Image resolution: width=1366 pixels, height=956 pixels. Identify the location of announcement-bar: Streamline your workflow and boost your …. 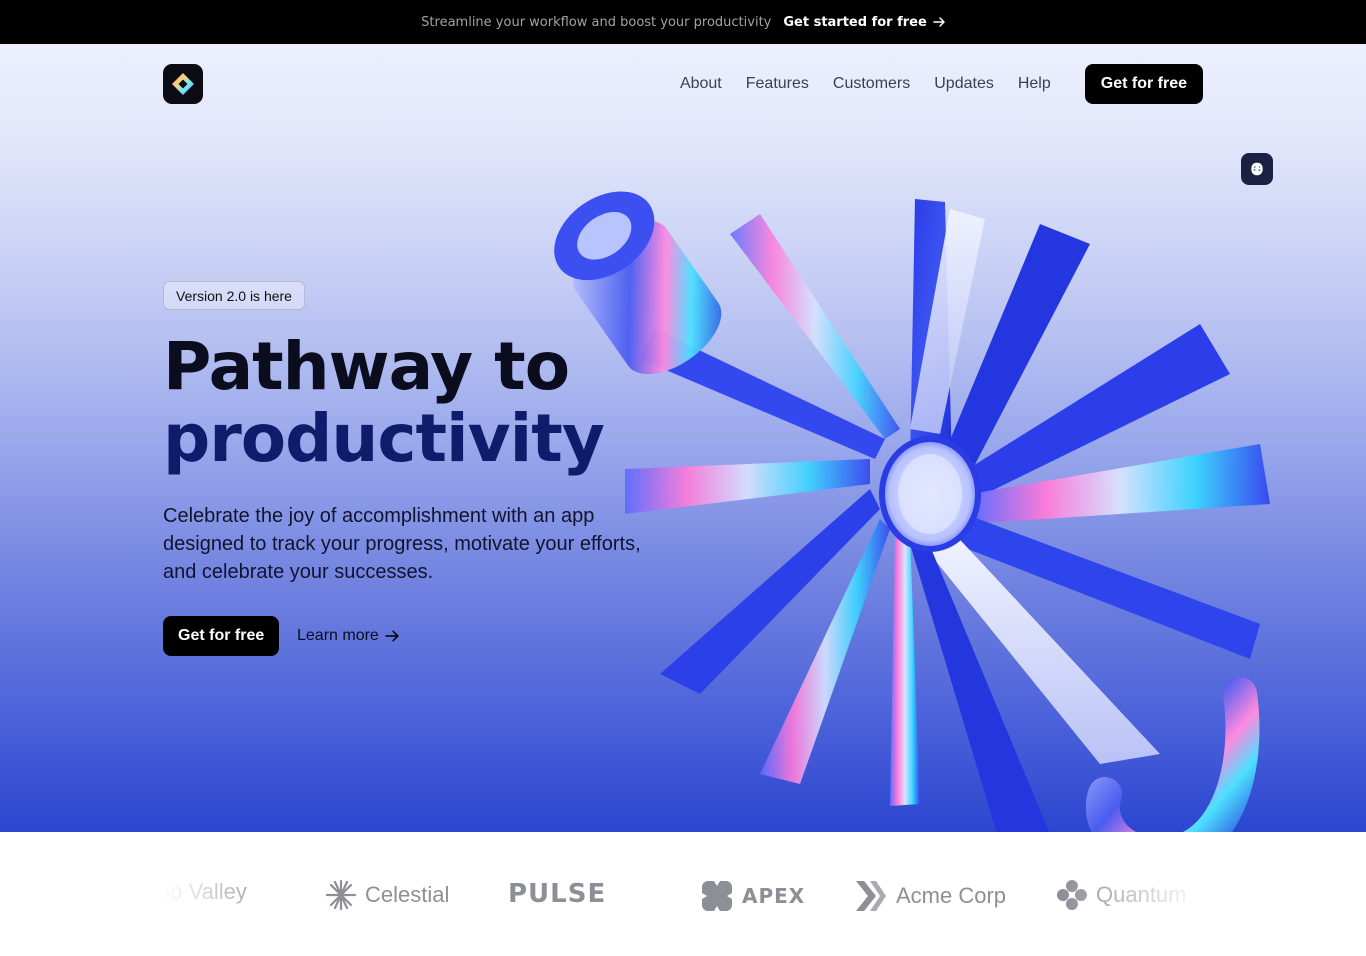
(683, 22).